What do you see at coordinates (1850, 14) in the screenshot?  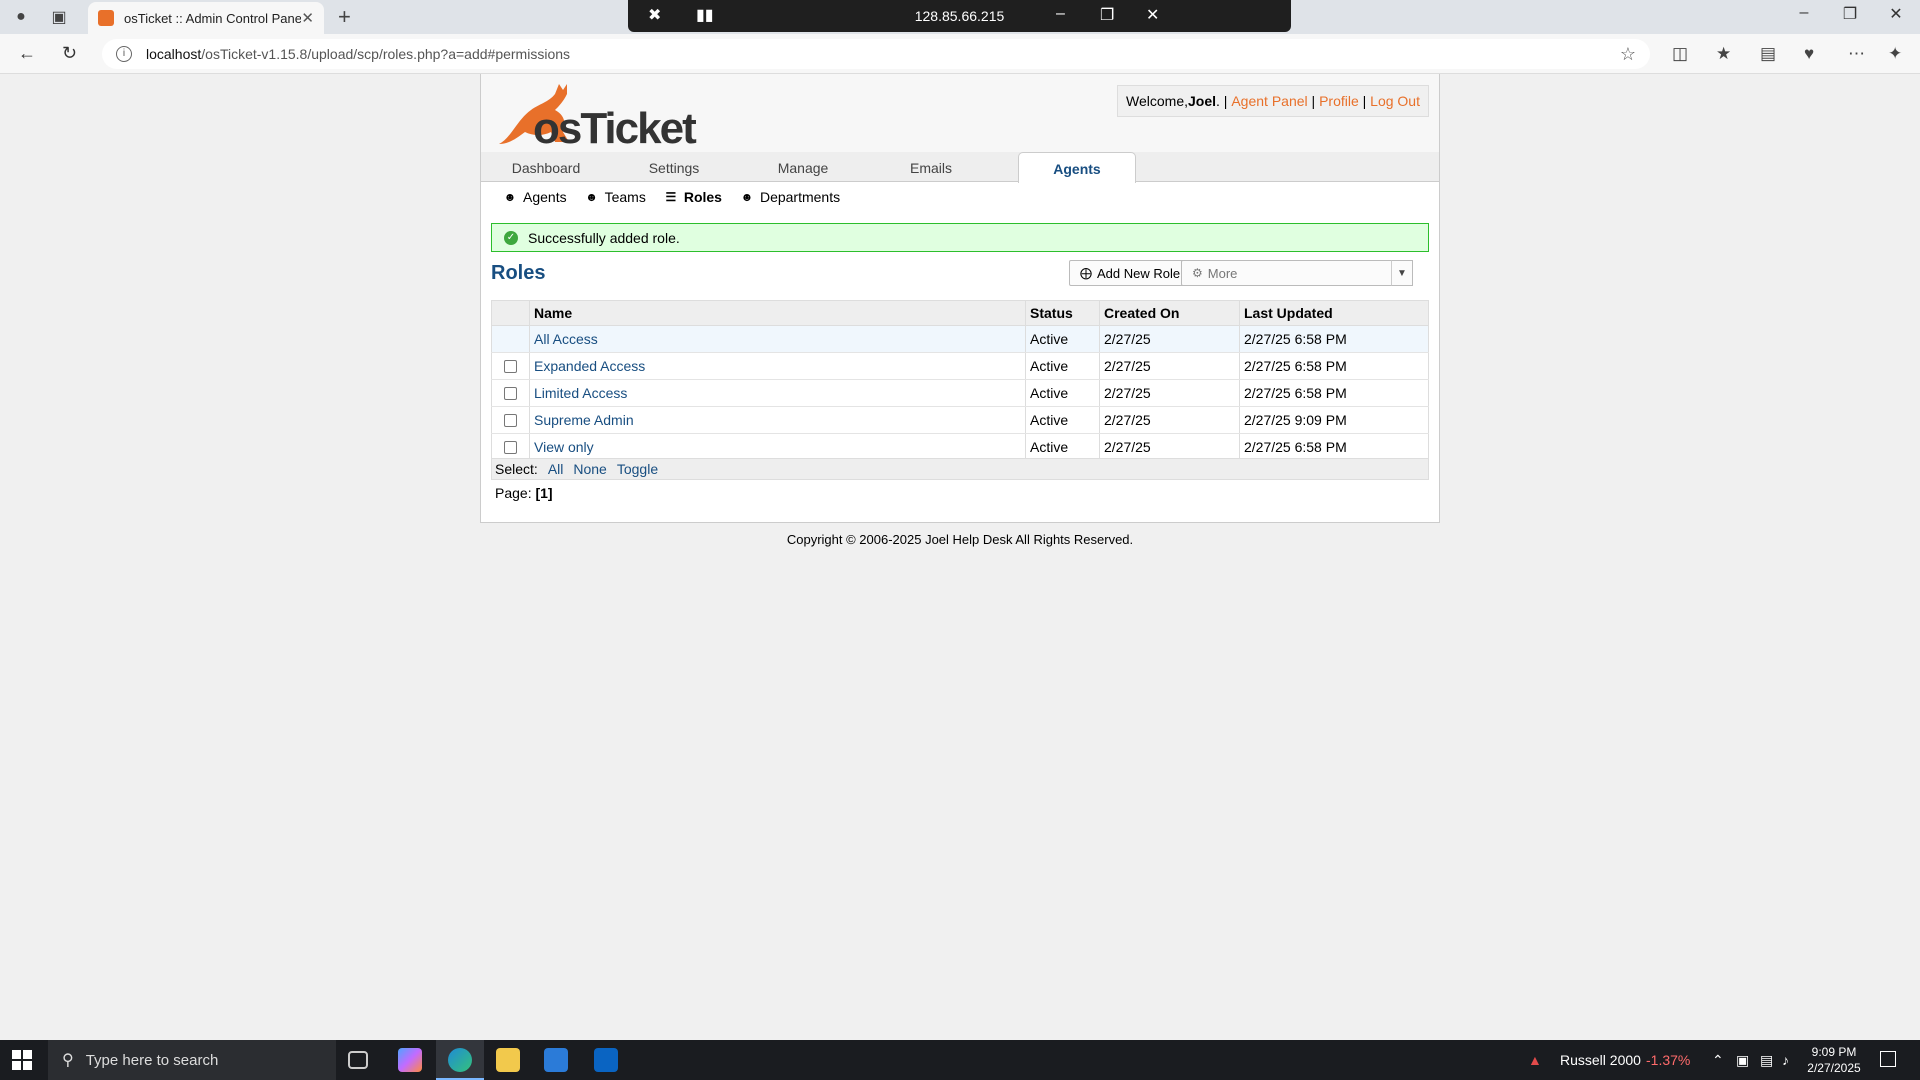 I see `restore-icon: ❐` at bounding box center [1850, 14].